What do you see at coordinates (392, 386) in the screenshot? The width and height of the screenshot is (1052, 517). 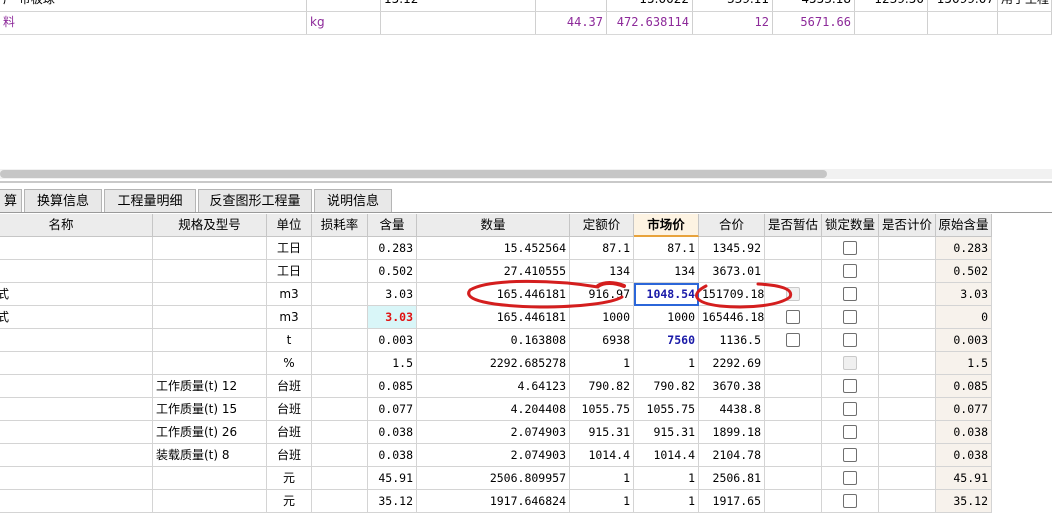 I see `cell-qty: 0.085` at bounding box center [392, 386].